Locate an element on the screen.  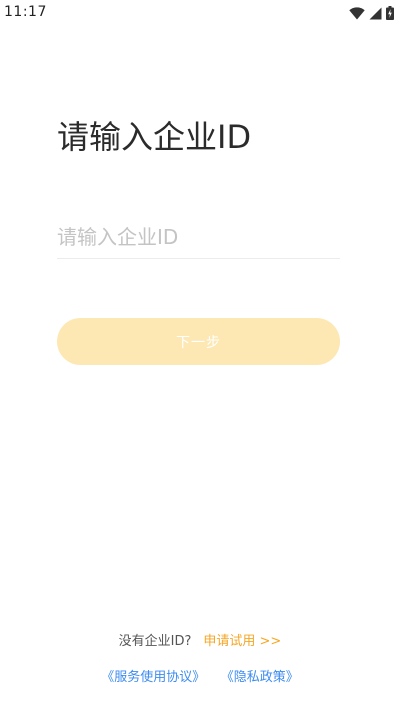
apply-trial-link: 申请试用 >> is located at coordinates (242, 641).